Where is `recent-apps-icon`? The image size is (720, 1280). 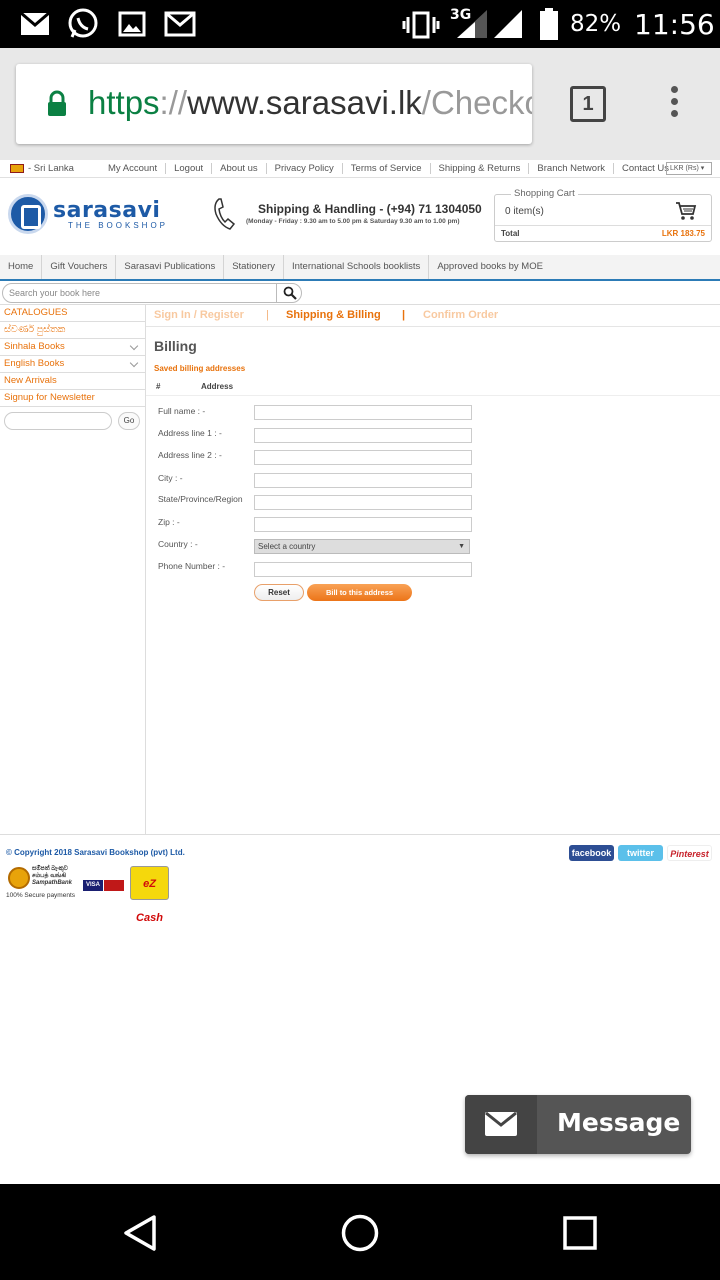
recent-apps-icon is located at coordinates (580, 1233).